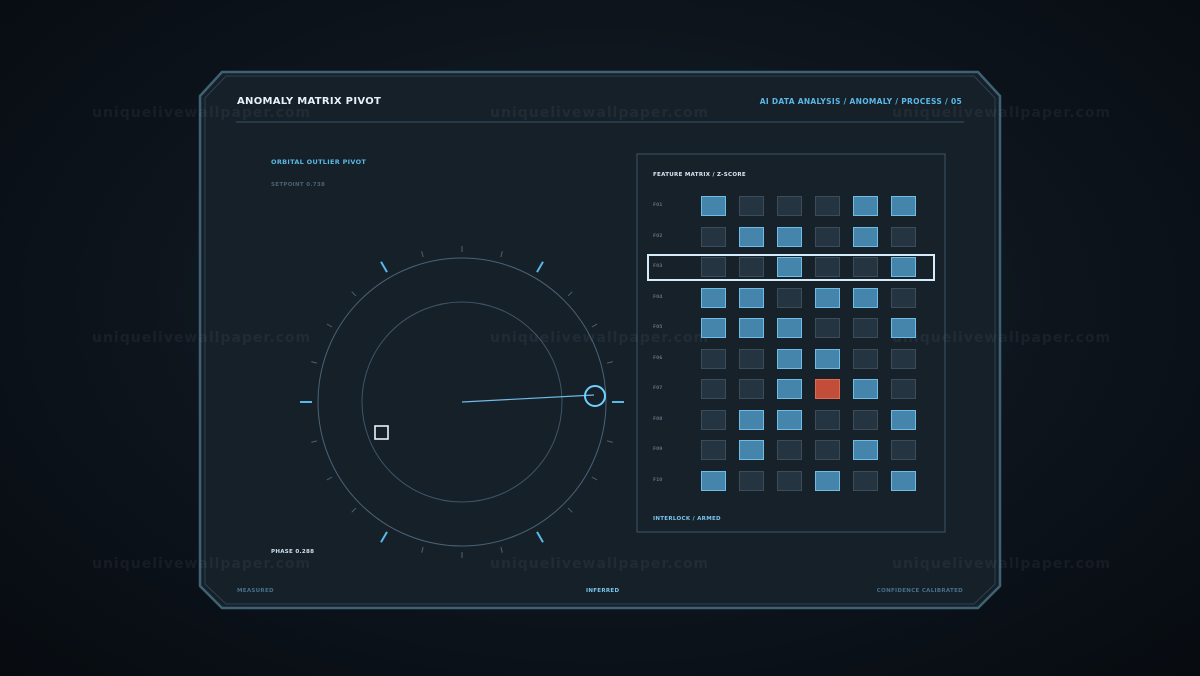 This screenshot has height=676, width=1200. What do you see at coordinates (791, 267) in the screenshot?
I see `selected-row-highlight` at bounding box center [791, 267].